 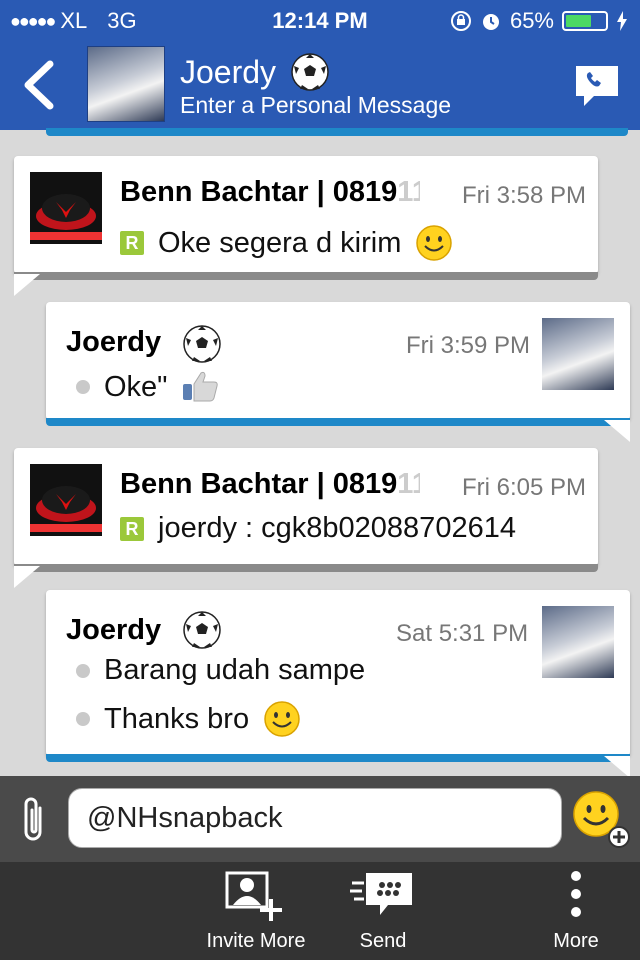 What do you see at coordinates (462, 633) in the screenshot?
I see `message-time: Sat 5:31 PM` at bounding box center [462, 633].